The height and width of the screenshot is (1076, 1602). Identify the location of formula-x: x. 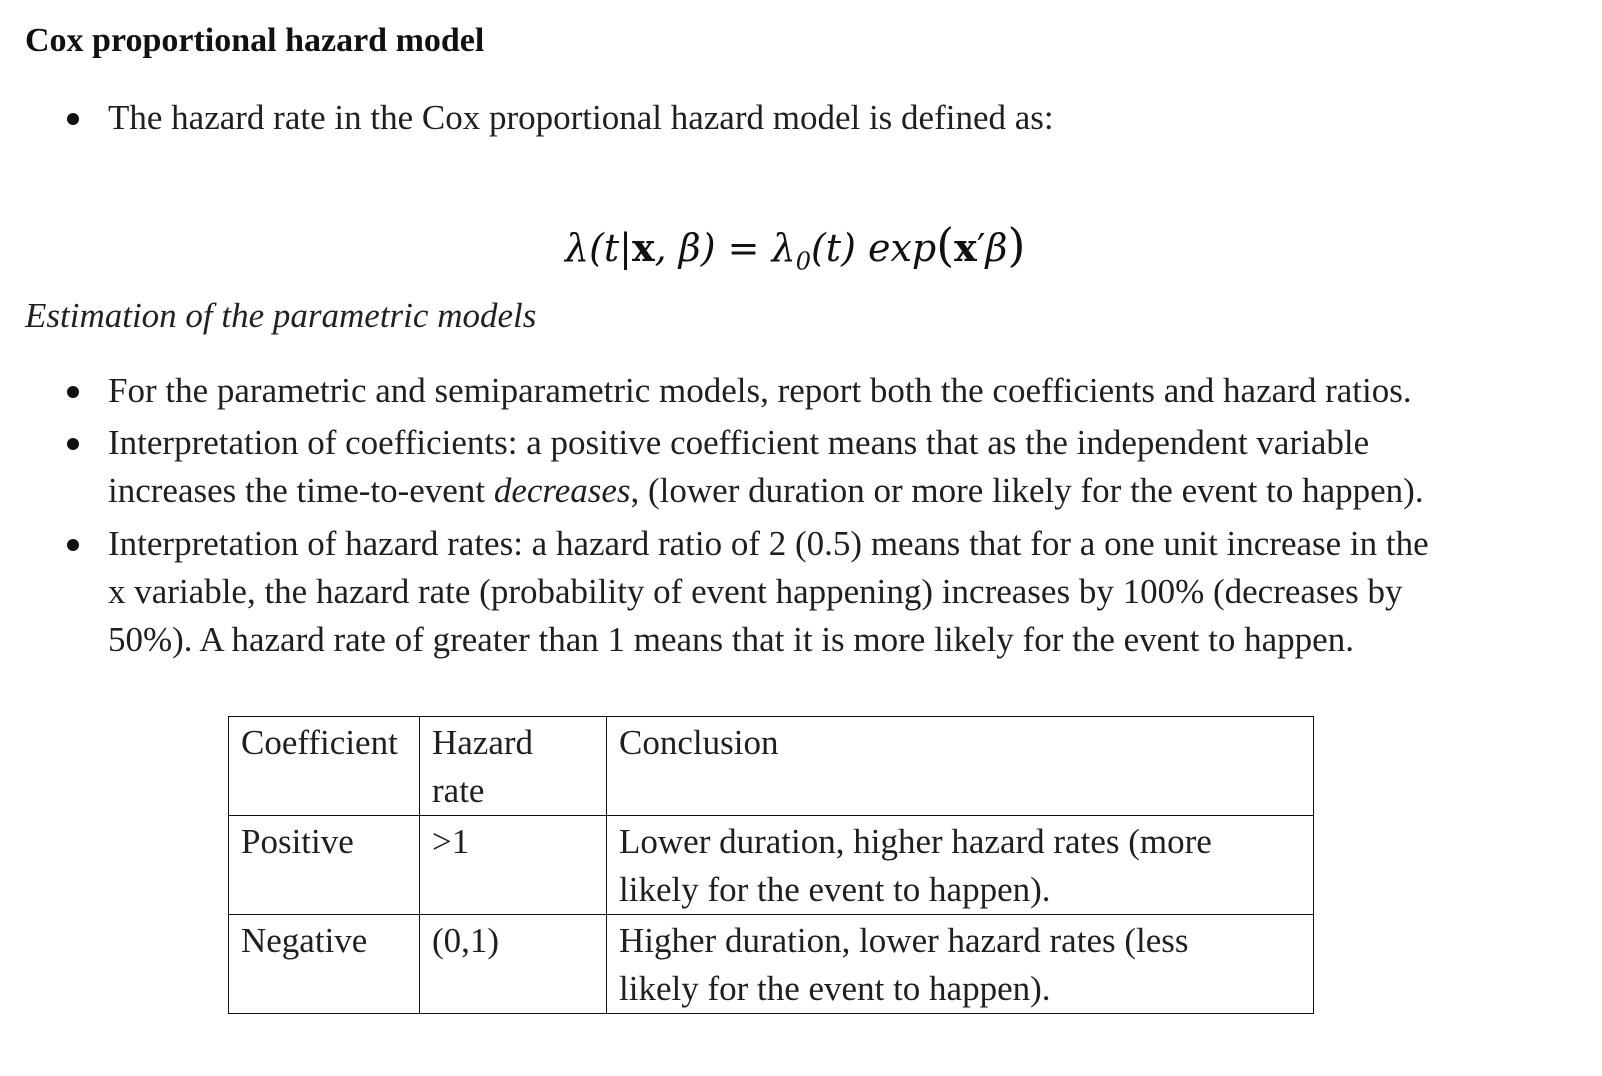
(643, 247).